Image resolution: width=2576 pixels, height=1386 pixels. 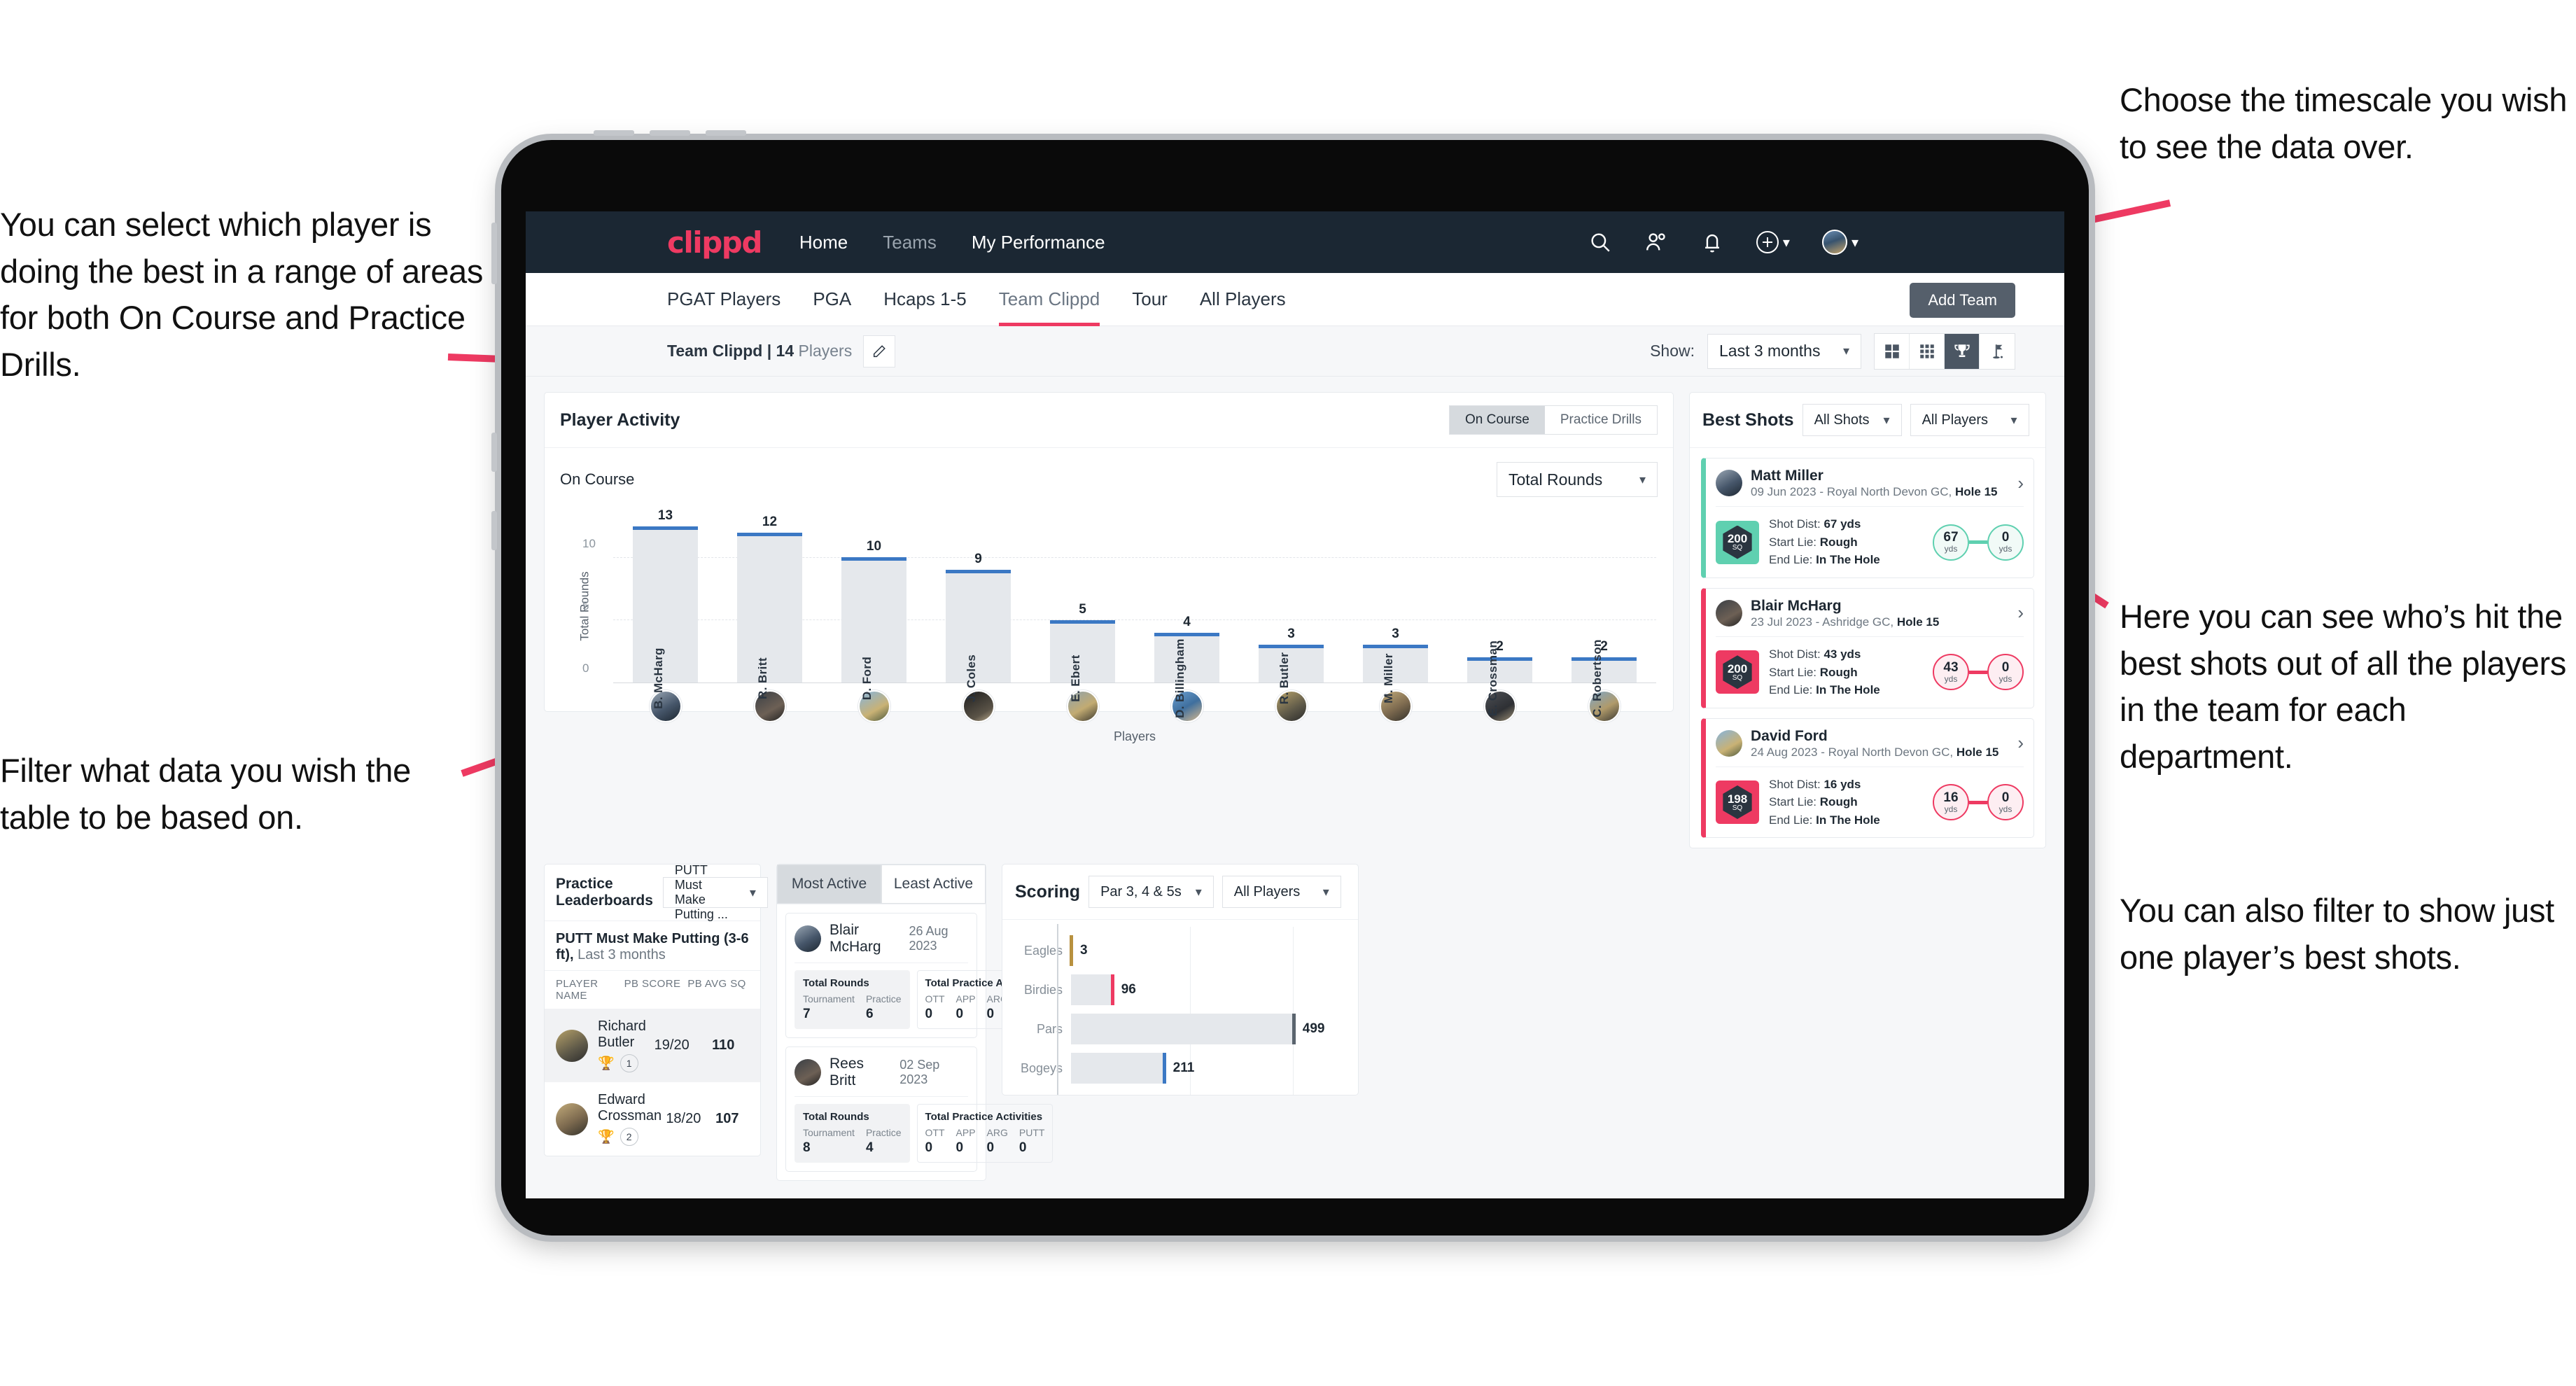 What do you see at coordinates (1141, 891) in the screenshot?
I see `par-filter-value: Par 3, 4 & 5s` at bounding box center [1141, 891].